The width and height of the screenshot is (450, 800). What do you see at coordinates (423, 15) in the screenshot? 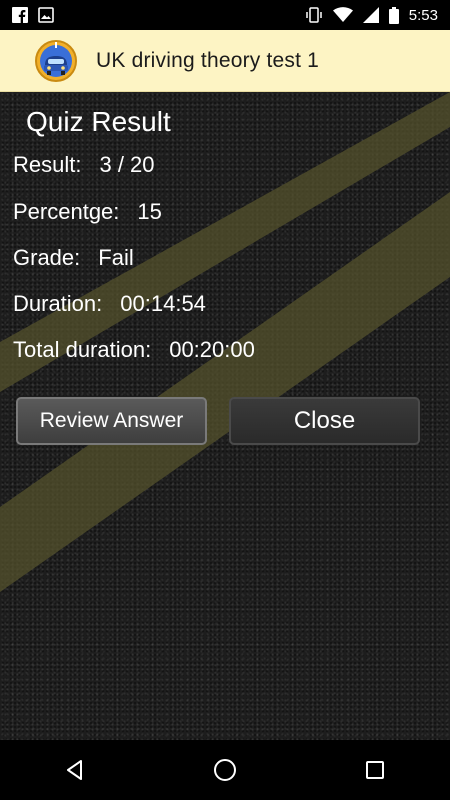
I see `status-time: 5:53` at bounding box center [423, 15].